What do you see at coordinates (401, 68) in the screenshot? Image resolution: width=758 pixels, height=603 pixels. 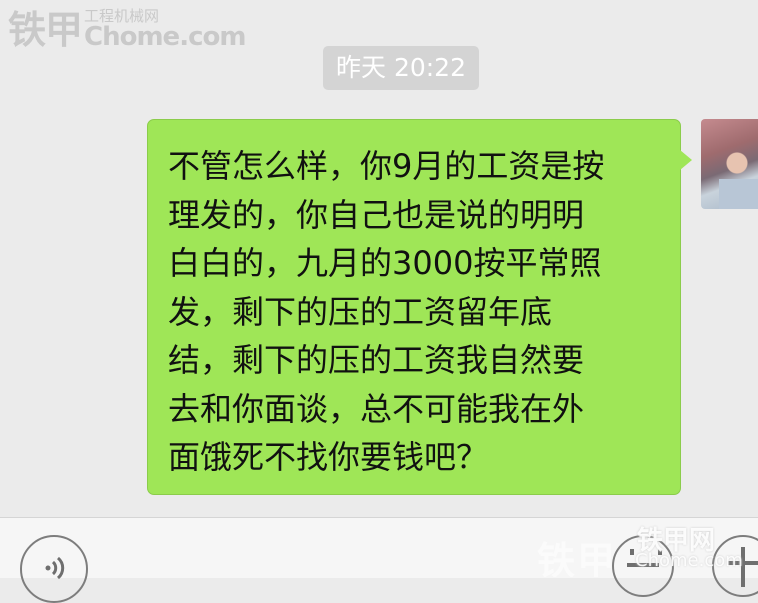 I see `message-timestamp: 昨天 20:22` at bounding box center [401, 68].